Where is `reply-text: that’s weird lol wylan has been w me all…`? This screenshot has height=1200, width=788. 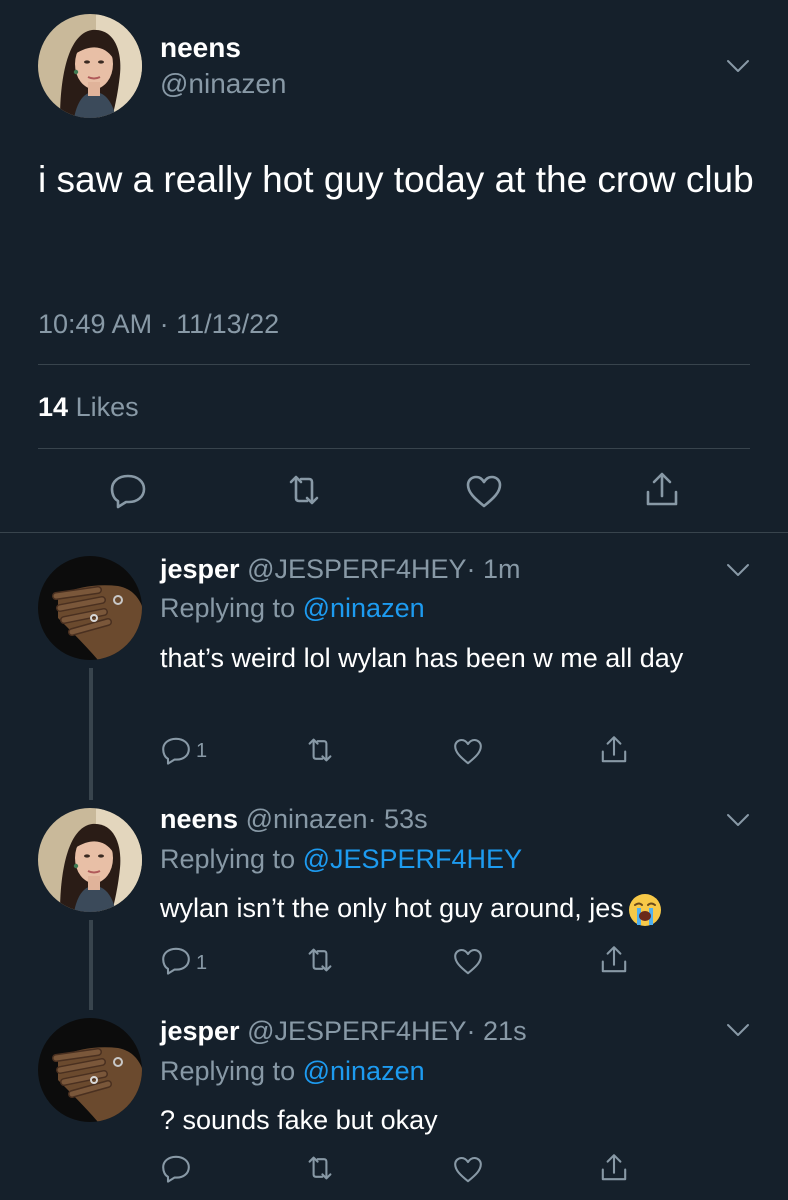
reply-text: that’s weird lol wylan has been w me all… is located at coordinates (422, 658).